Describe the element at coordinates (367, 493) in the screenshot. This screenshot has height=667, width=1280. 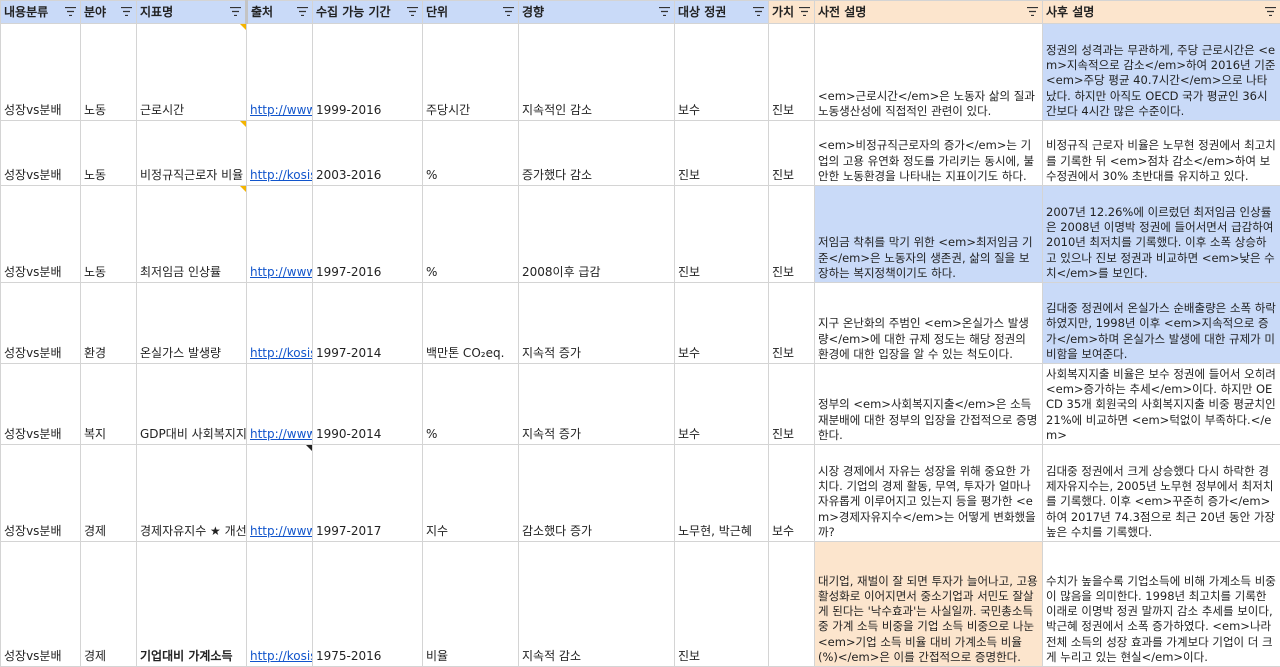
I see `cell-period: 1997-2017` at that location.